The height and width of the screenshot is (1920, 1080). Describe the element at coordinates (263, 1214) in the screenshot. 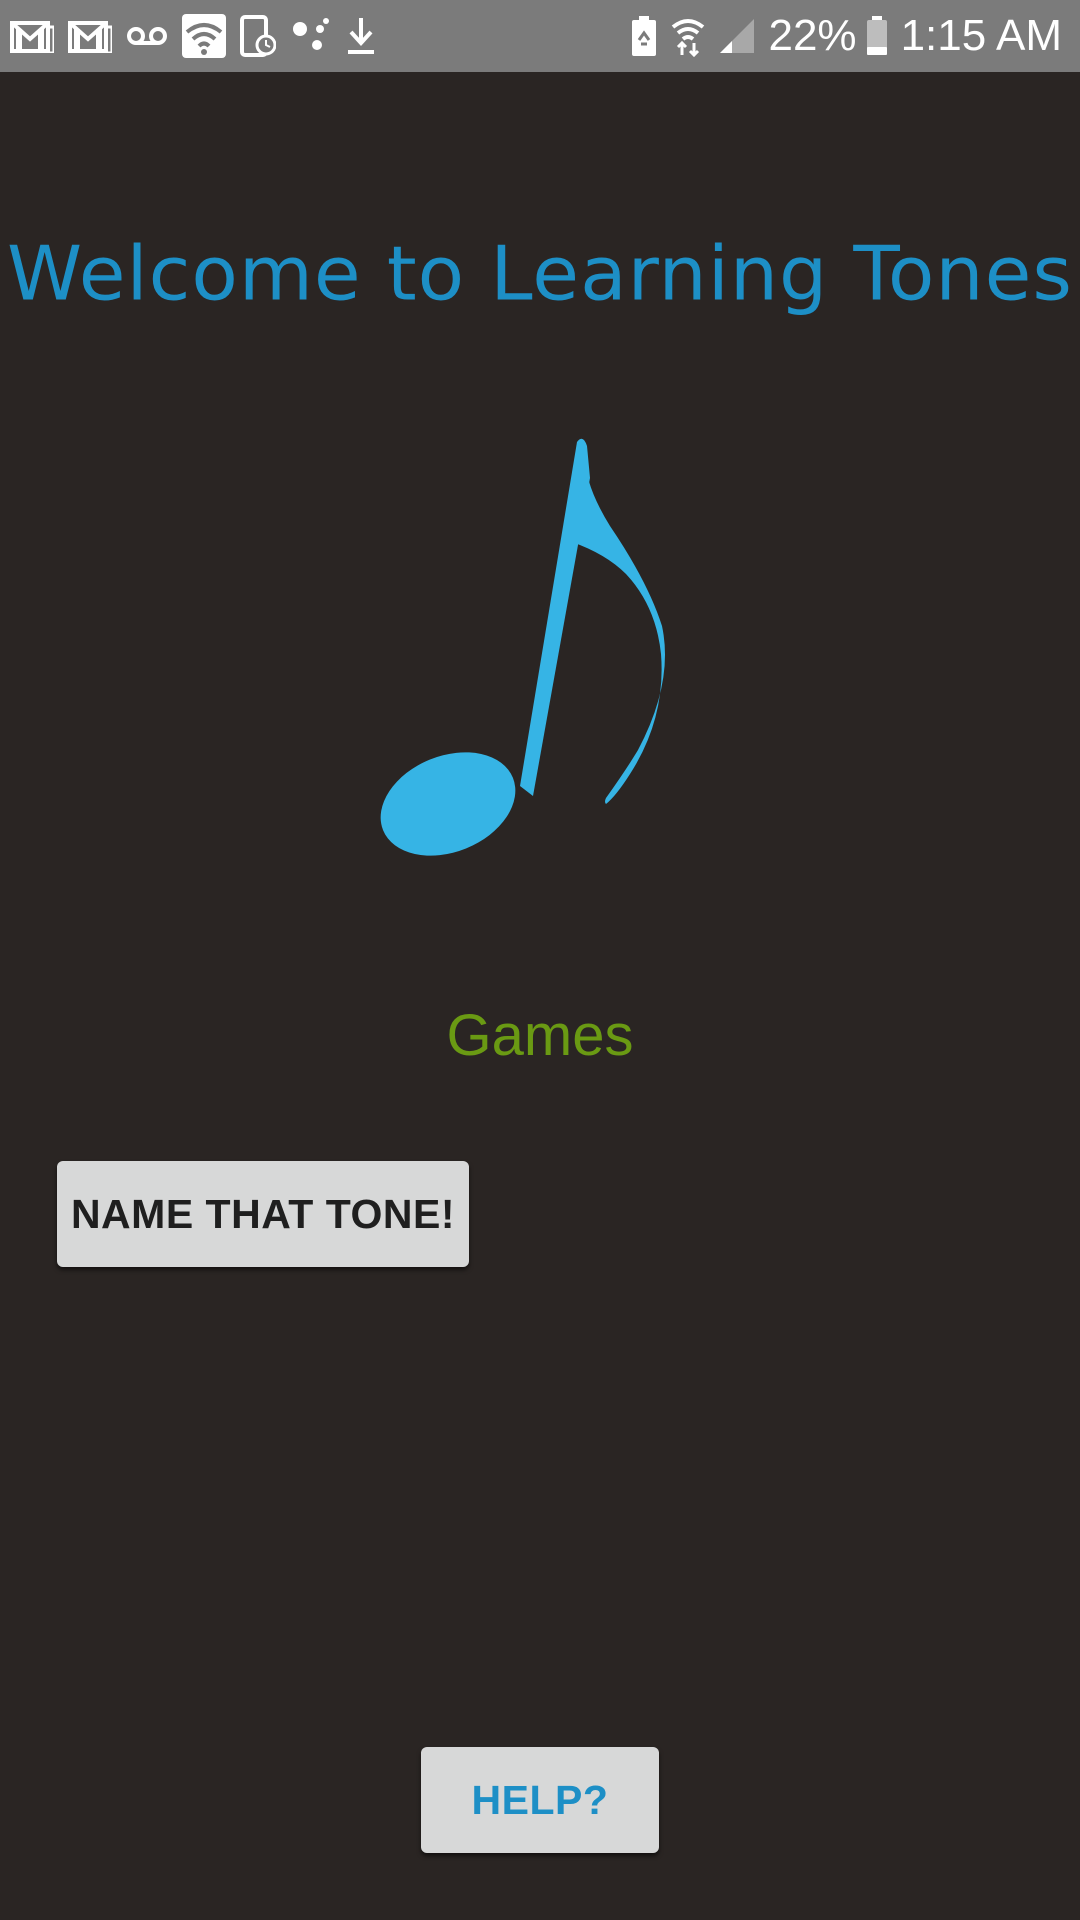

I see `name-that-tone-button: NAME THAT TONE!` at that location.